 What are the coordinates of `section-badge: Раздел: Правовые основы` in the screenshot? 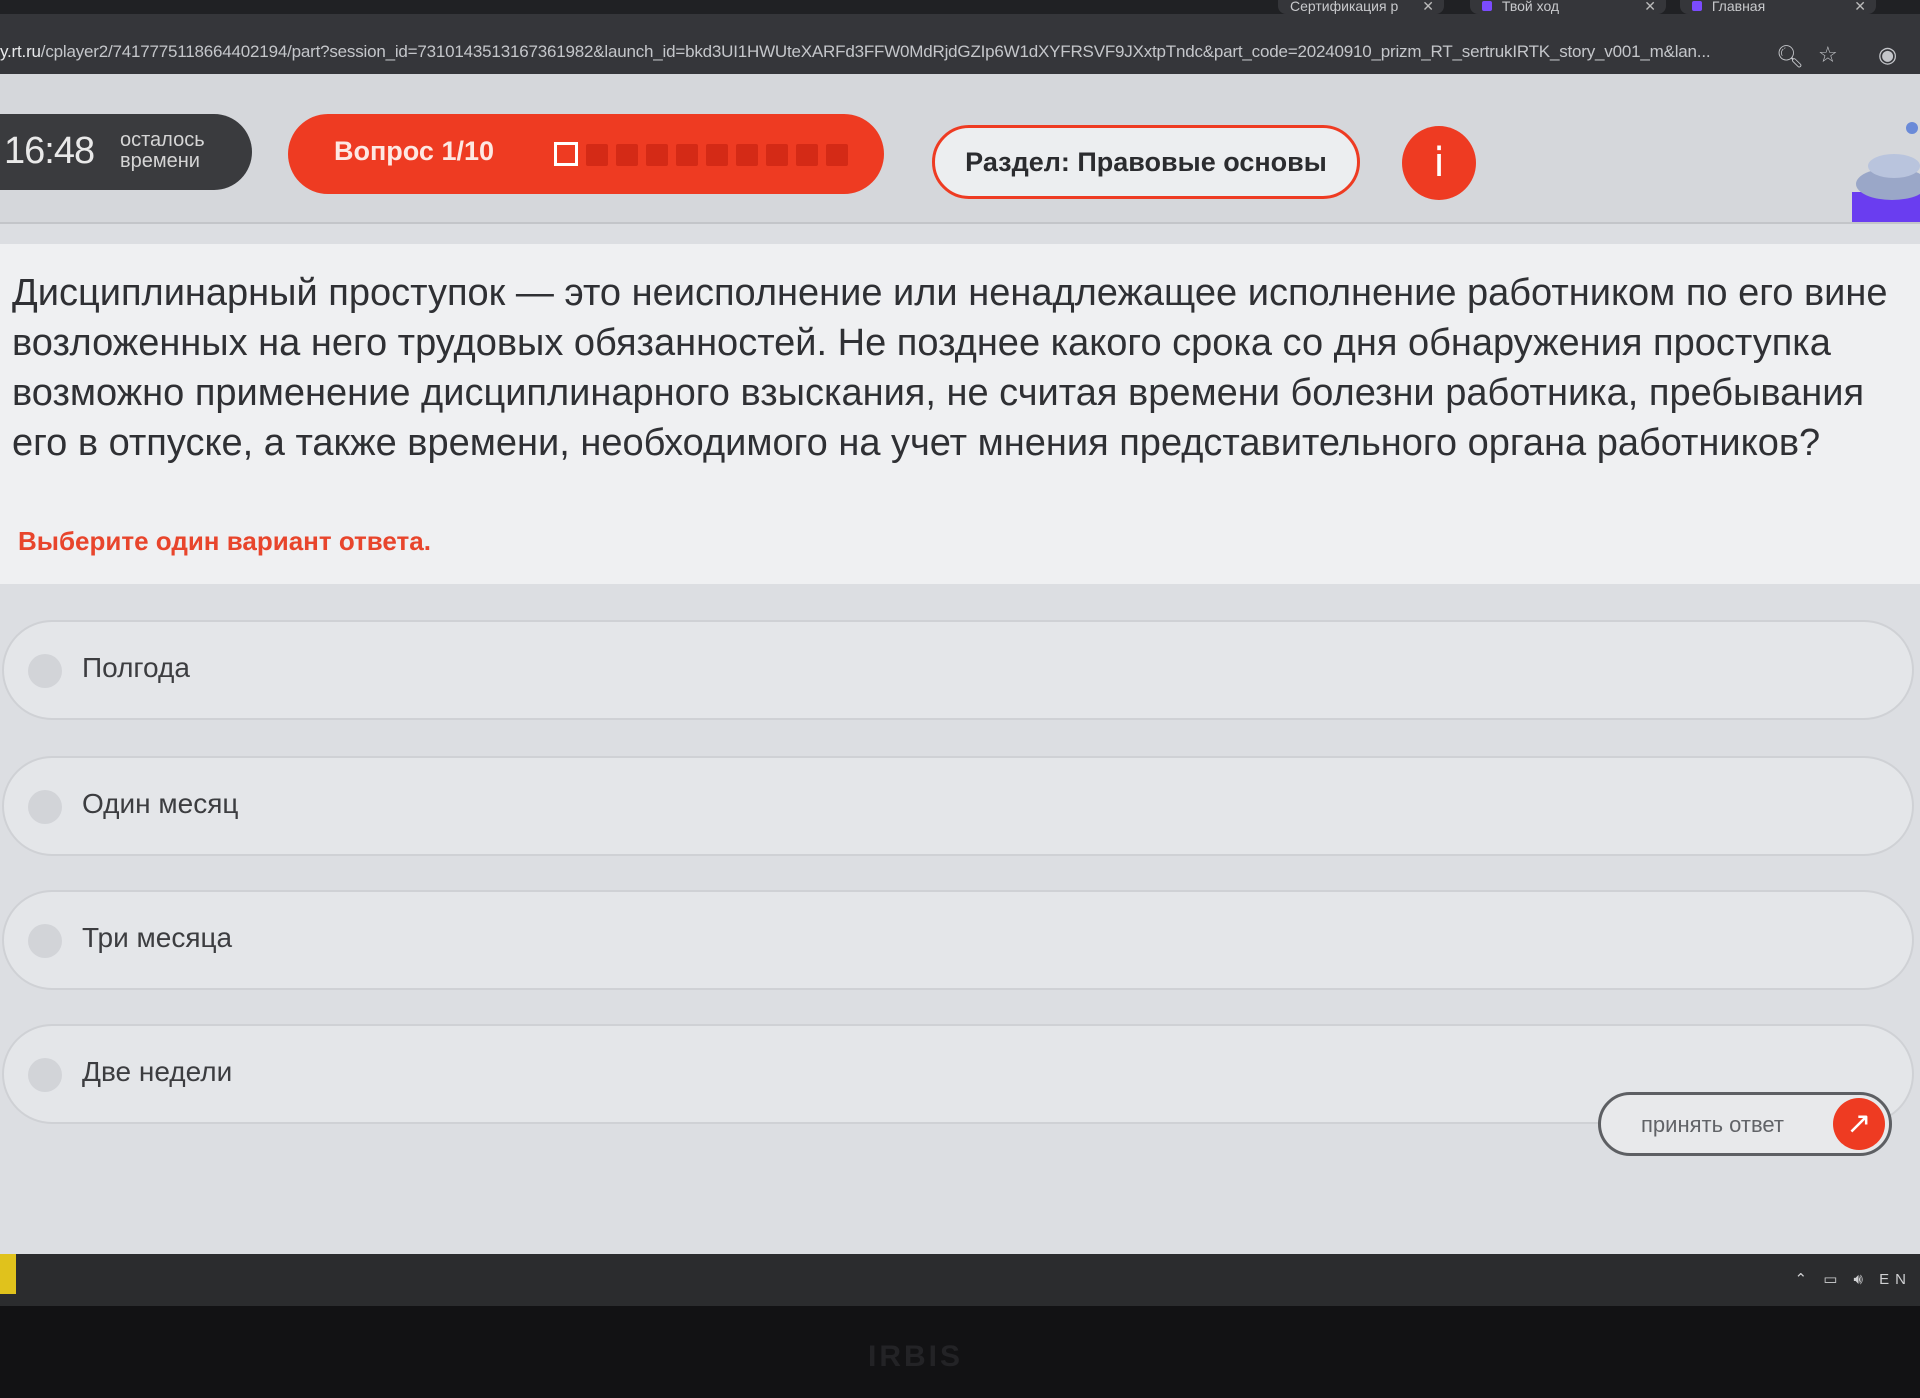 It's located at (1146, 162).